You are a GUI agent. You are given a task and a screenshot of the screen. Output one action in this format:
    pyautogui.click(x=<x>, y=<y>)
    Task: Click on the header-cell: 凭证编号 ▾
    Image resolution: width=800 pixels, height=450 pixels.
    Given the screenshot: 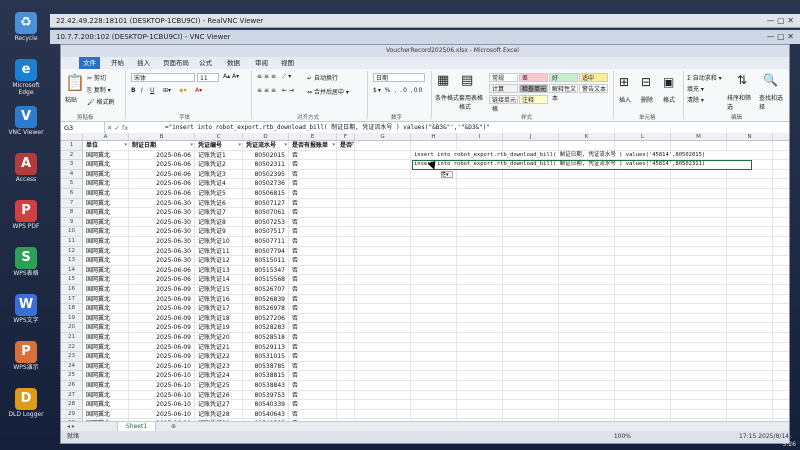 What is the action you would take?
    pyautogui.click(x=219, y=146)
    